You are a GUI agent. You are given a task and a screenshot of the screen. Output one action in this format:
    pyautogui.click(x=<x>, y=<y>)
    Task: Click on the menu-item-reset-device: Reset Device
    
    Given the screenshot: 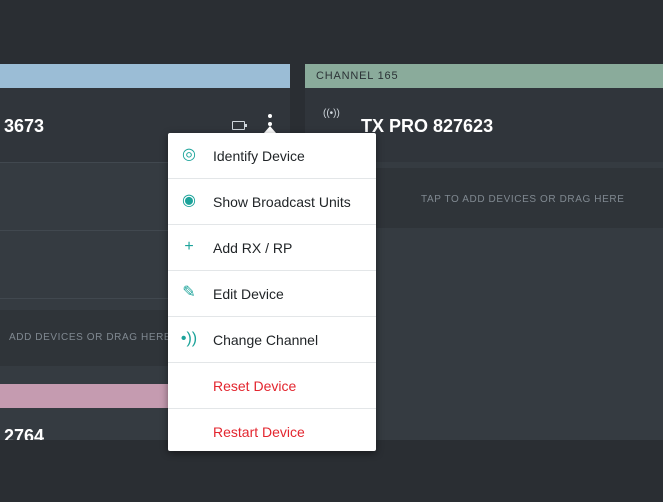 What is the action you would take?
    pyautogui.click(x=272, y=386)
    